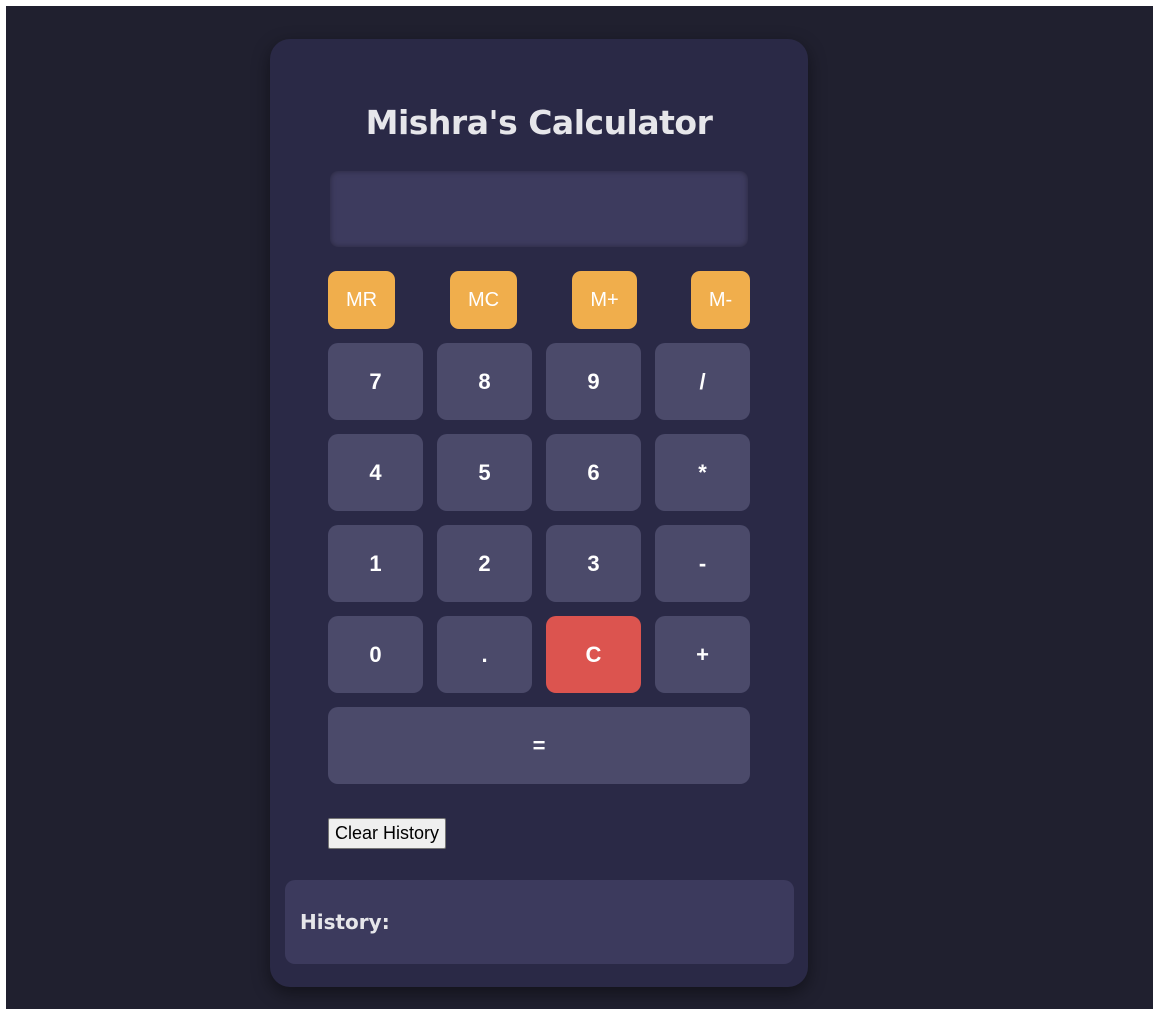 This screenshot has width=1153, height=1009. What do you see at coordinates (484, 381) in the screenshot?
I see `key-8: 8` at bounding box center [484, 381].